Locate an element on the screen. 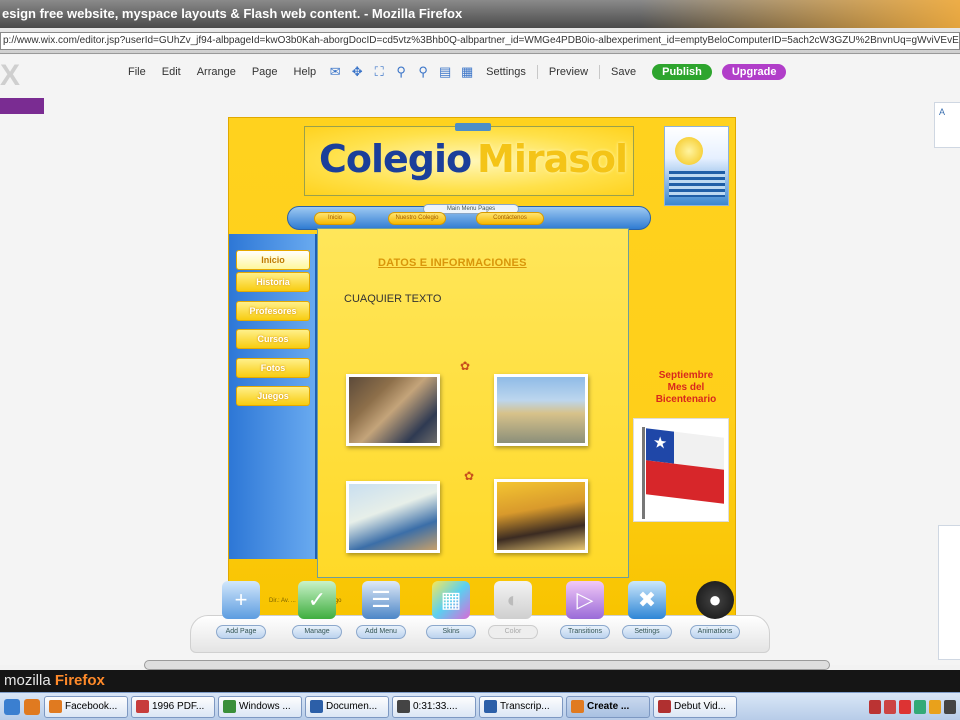 The width and height of the screenshot is (960, 720). save-button: Save is located at coordinates (623, 72).